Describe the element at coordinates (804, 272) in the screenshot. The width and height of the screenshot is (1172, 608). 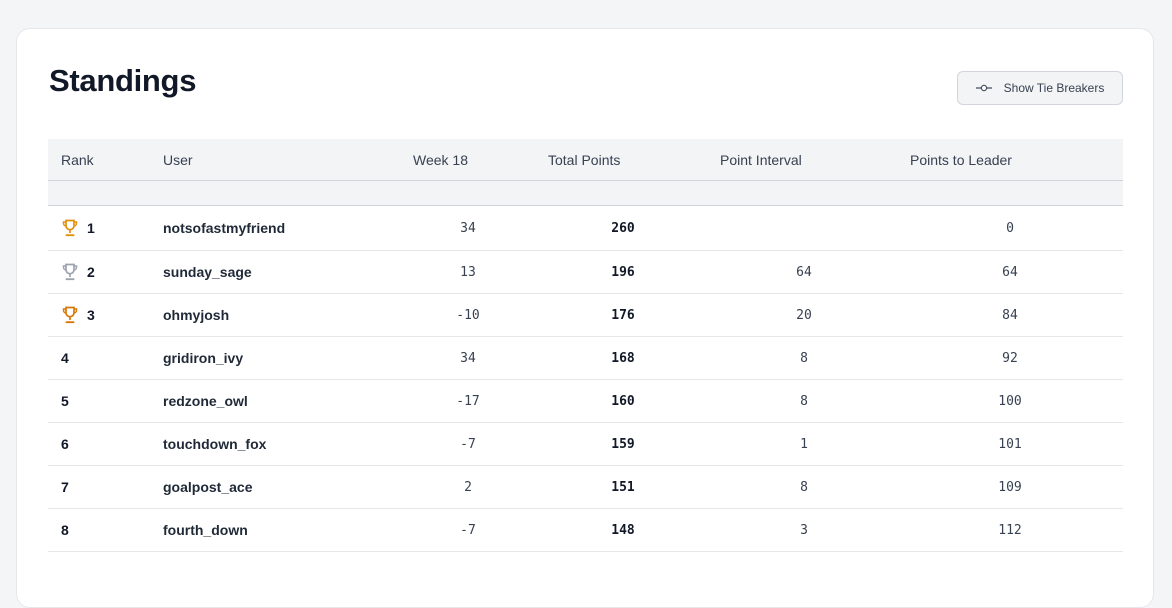
I see `point-interval: 64` at that location.